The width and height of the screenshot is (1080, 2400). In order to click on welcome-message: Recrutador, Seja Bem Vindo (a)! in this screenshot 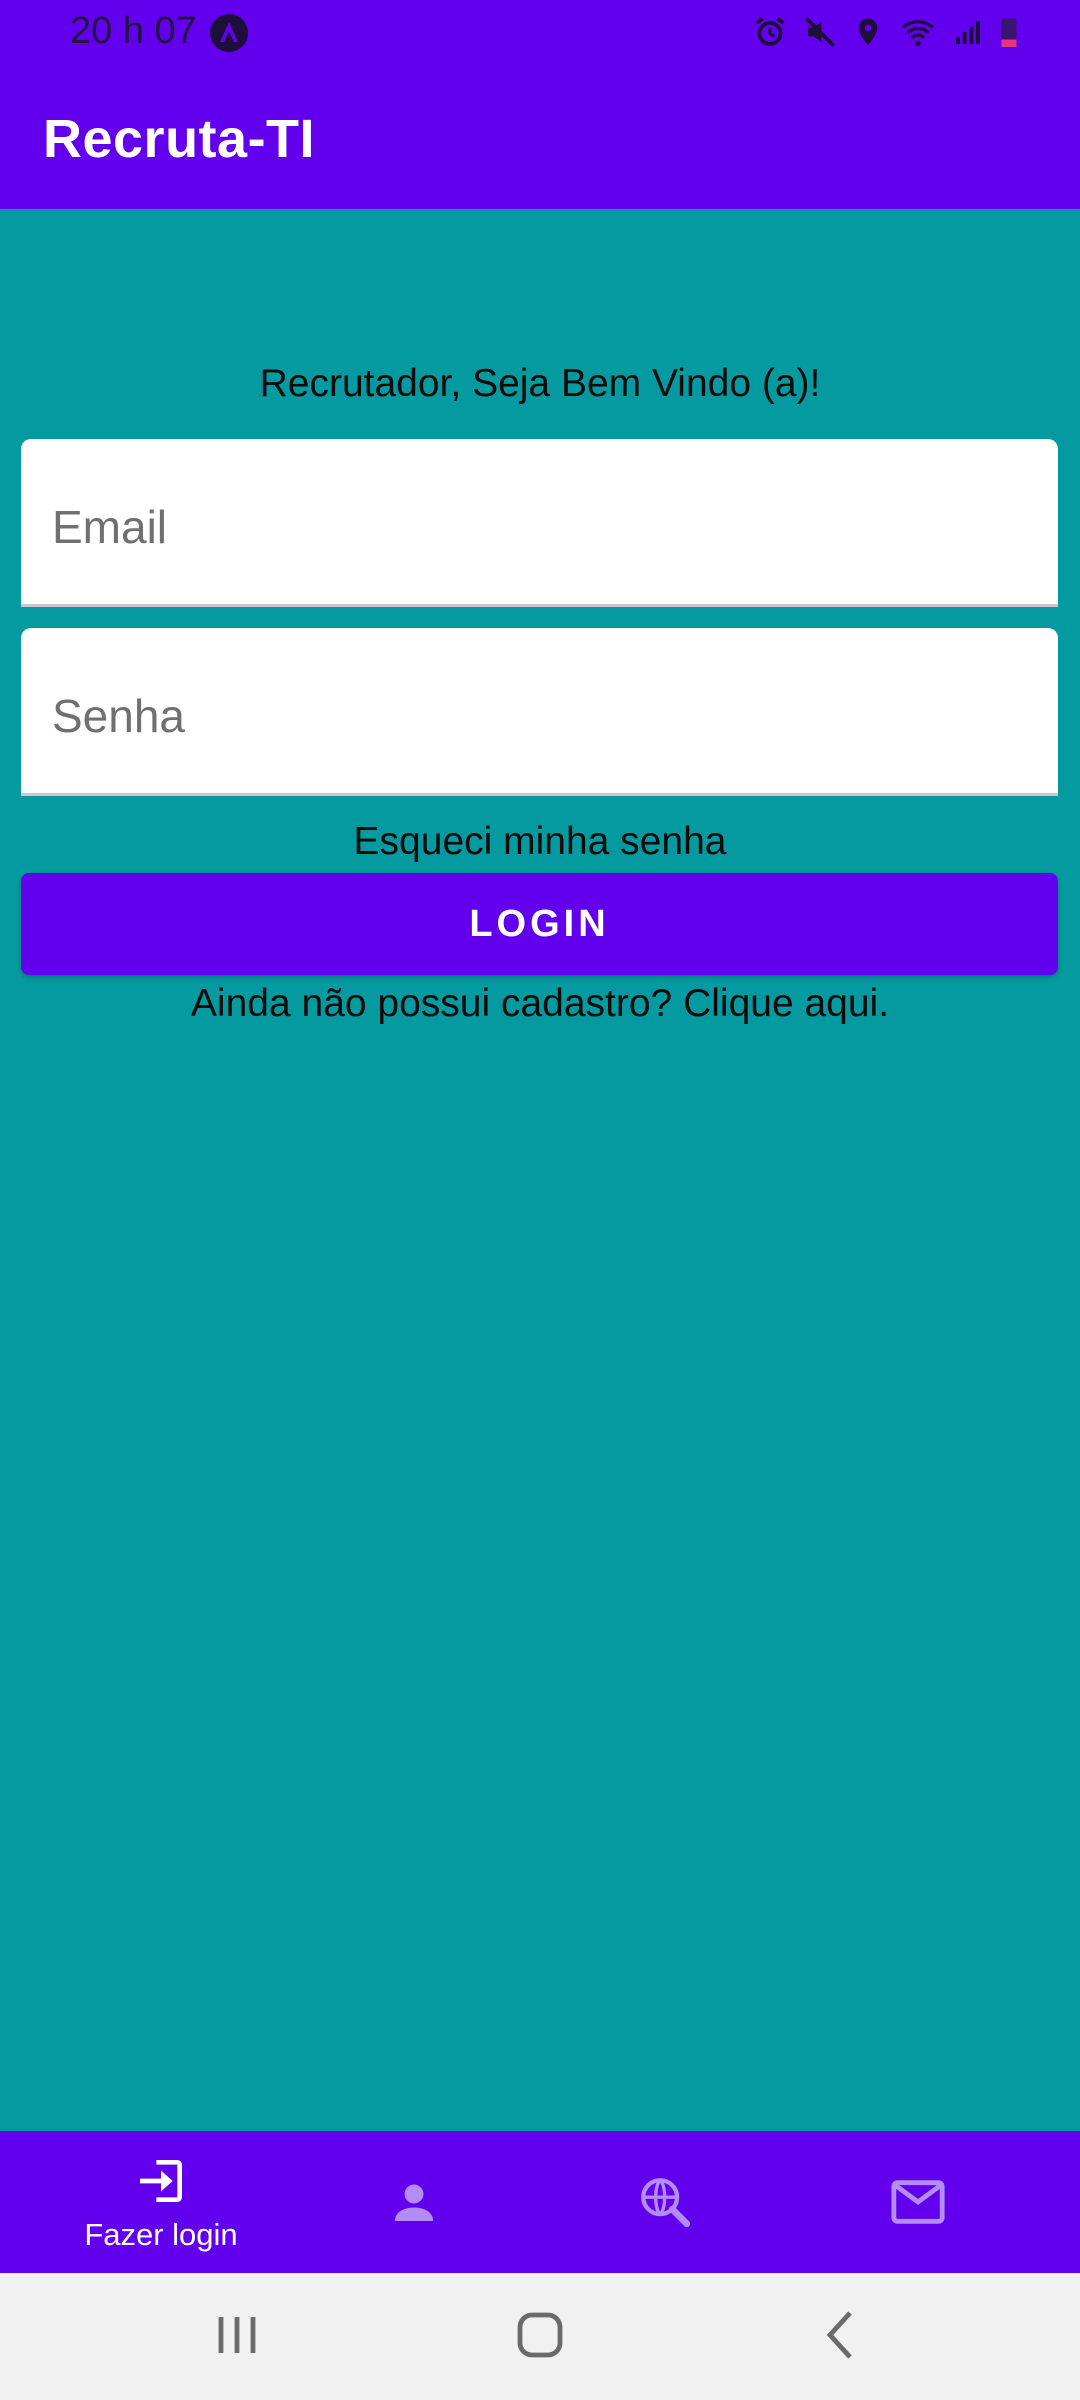, I will do `click(540, 383)`.